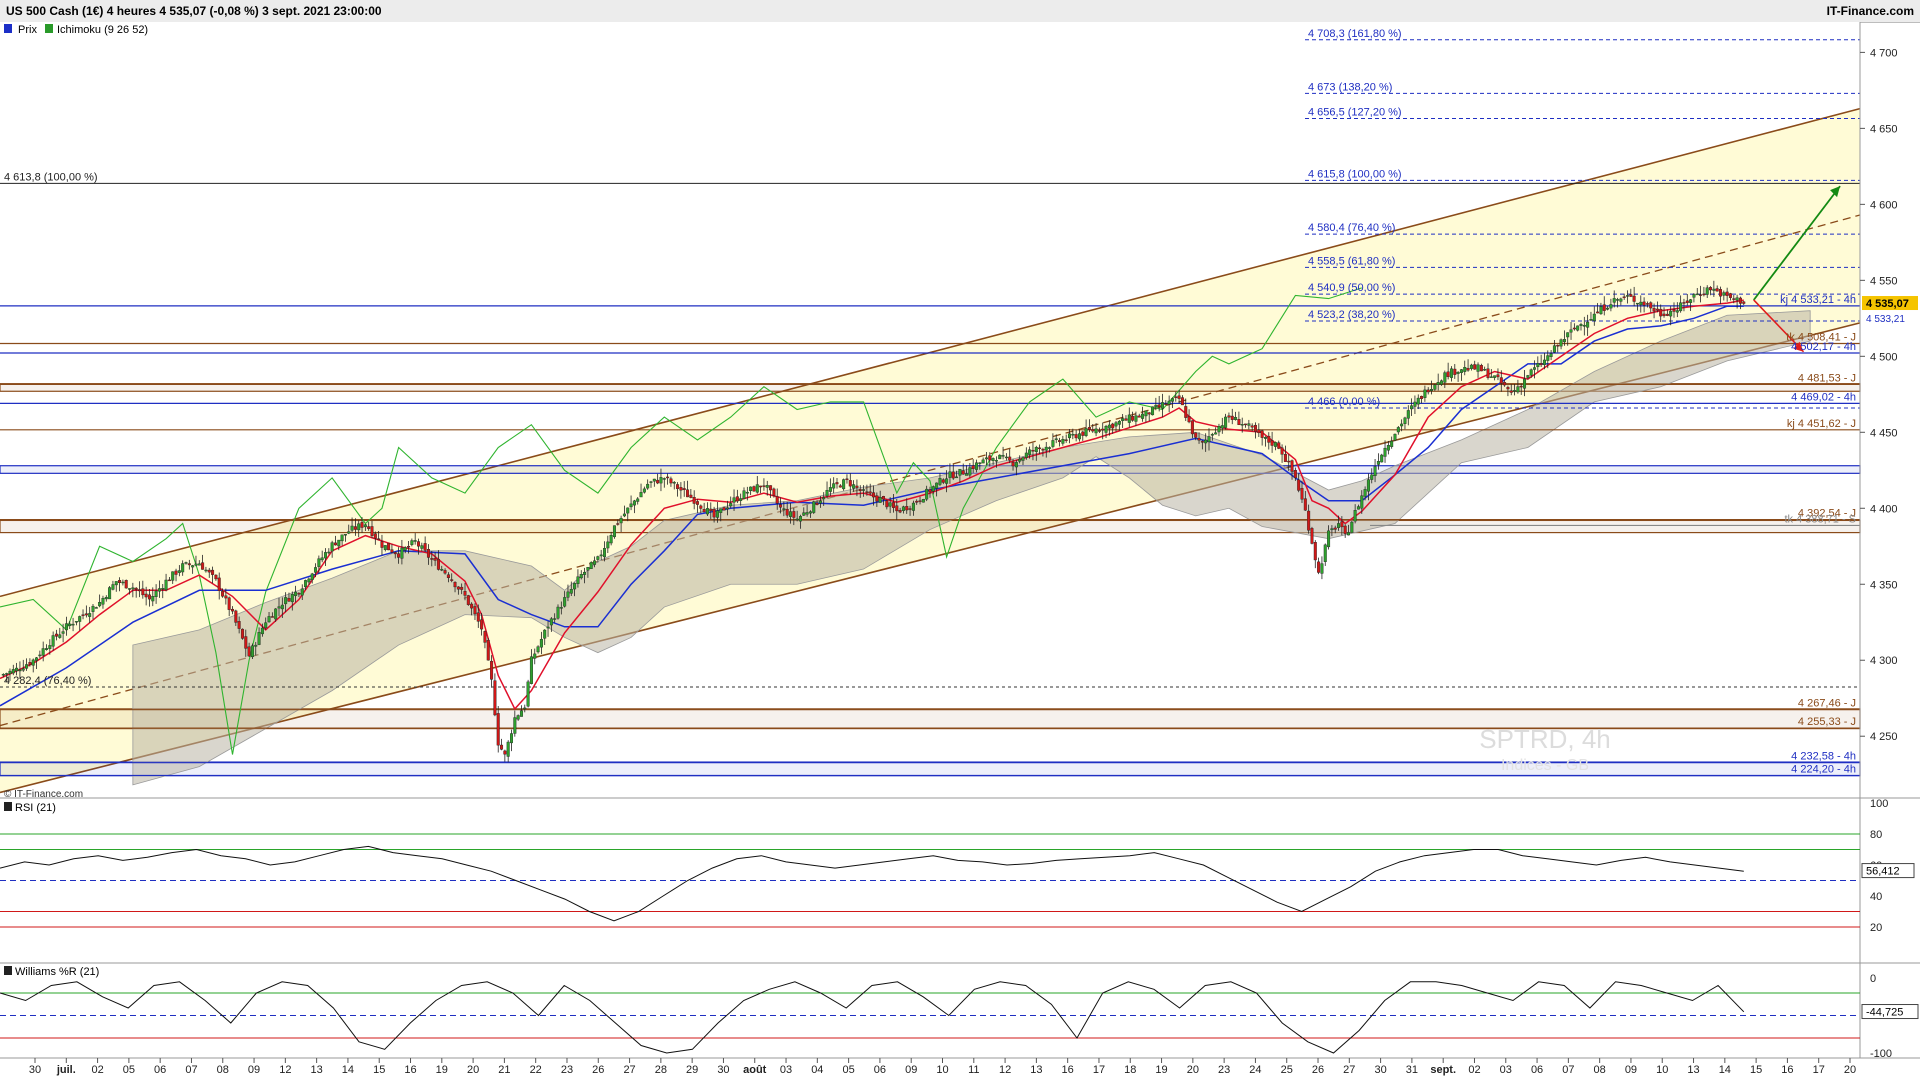  What do you see at coordinates (1545, 765) in the screenshot?
I see `watermark-market: Indices - GB` at bounding box center [1545, 765].